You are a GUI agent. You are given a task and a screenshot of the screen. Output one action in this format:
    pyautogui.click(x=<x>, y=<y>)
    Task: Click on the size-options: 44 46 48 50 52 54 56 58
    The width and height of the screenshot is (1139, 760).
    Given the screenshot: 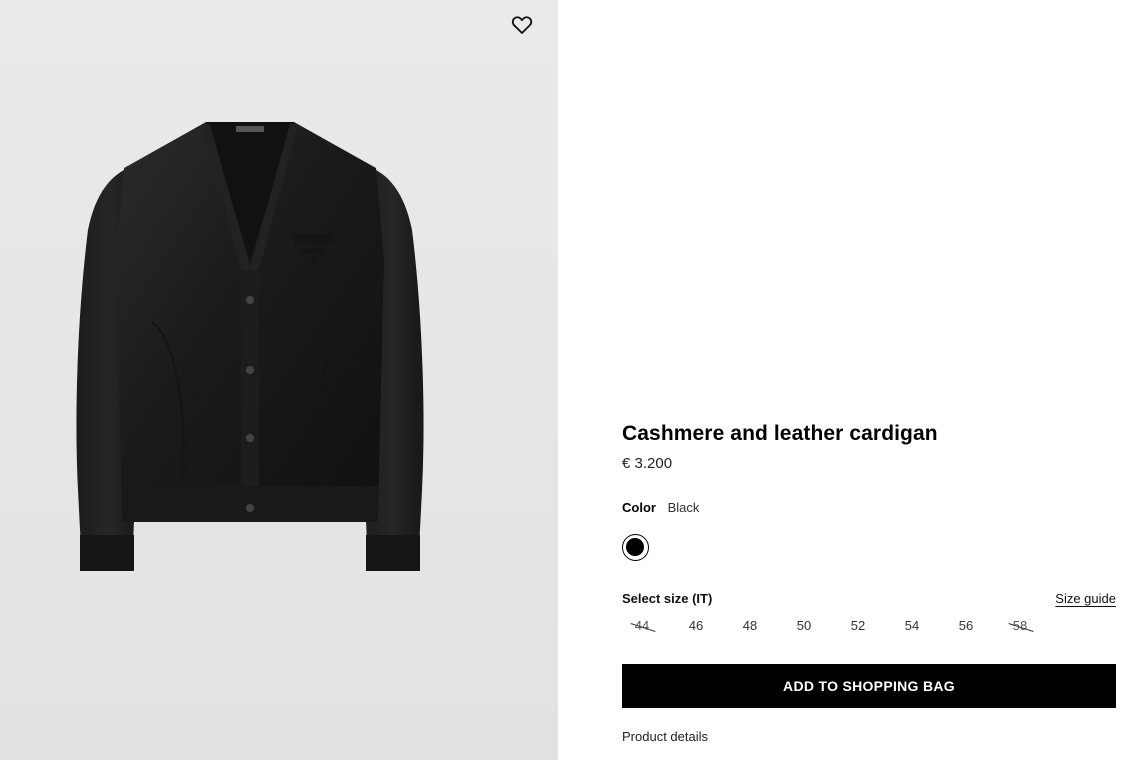 What is the action you would take?
    pyautogui.click(x=842, y=628)
    